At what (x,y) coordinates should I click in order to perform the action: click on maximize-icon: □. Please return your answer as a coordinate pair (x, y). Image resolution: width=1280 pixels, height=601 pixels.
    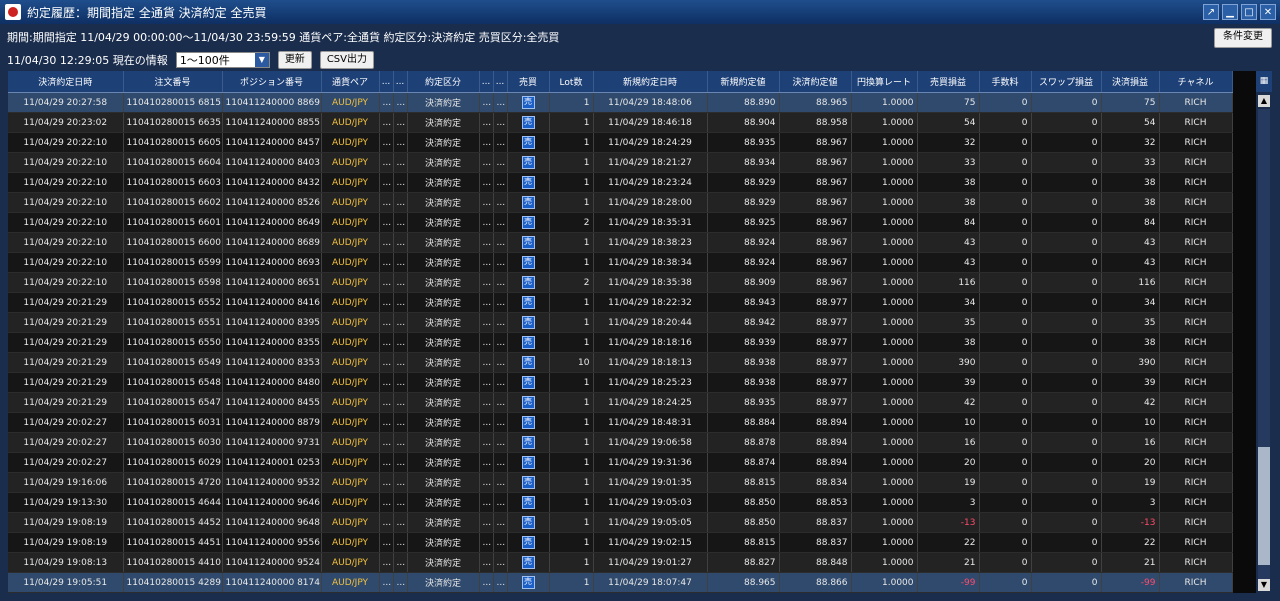
    Looking at the image, I should click on (1249, 12).